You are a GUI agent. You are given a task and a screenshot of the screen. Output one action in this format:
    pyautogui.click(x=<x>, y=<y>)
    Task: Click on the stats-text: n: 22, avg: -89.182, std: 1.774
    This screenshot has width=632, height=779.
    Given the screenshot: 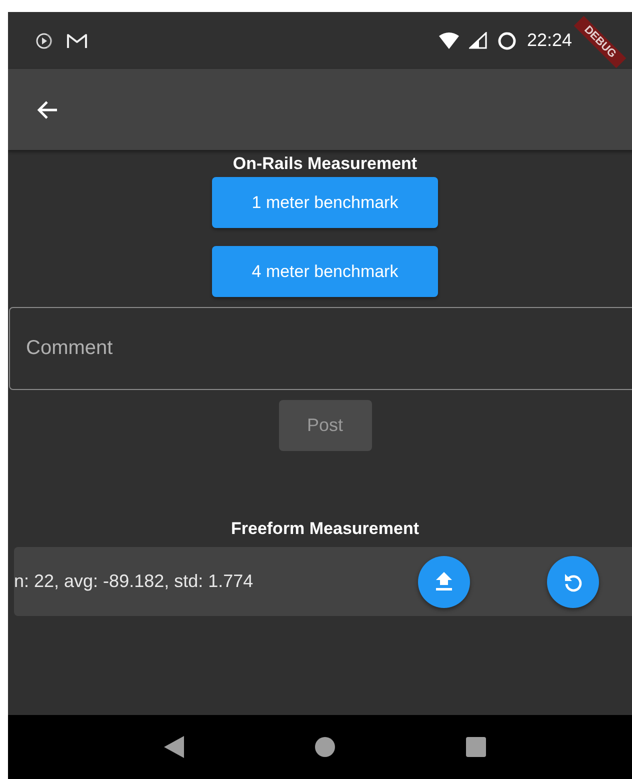 What is the action you would take?
    pyautogui.click(x=134, y=581)
    